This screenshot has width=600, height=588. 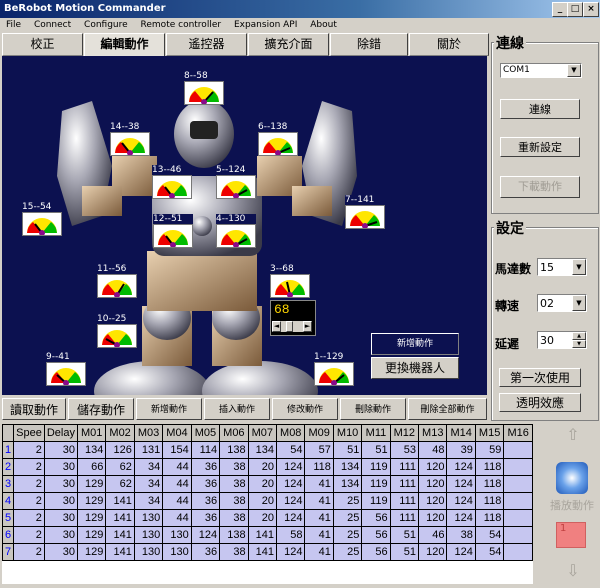 I want to click on table-cell: 138, so click(x=234, y=535).